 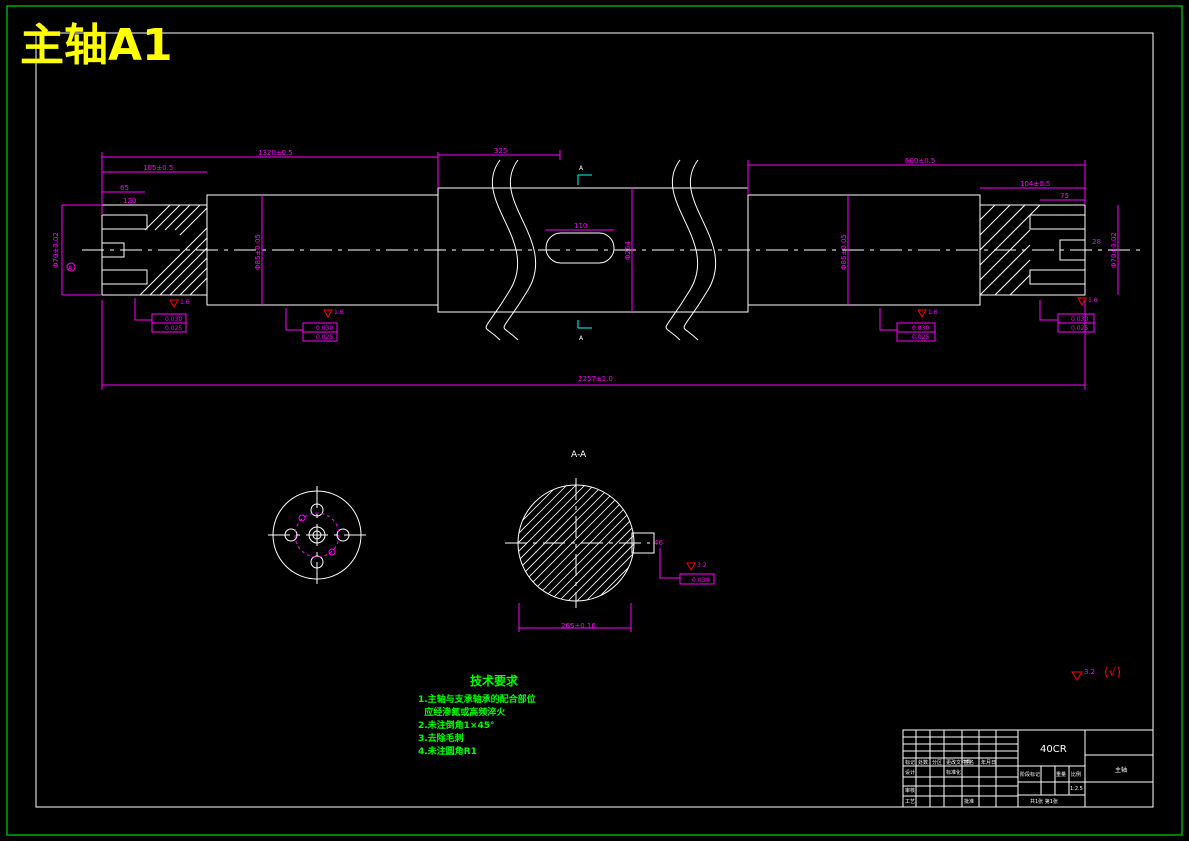 I want to click on tb-r2-0: 设计, so click(x=910, y=772).